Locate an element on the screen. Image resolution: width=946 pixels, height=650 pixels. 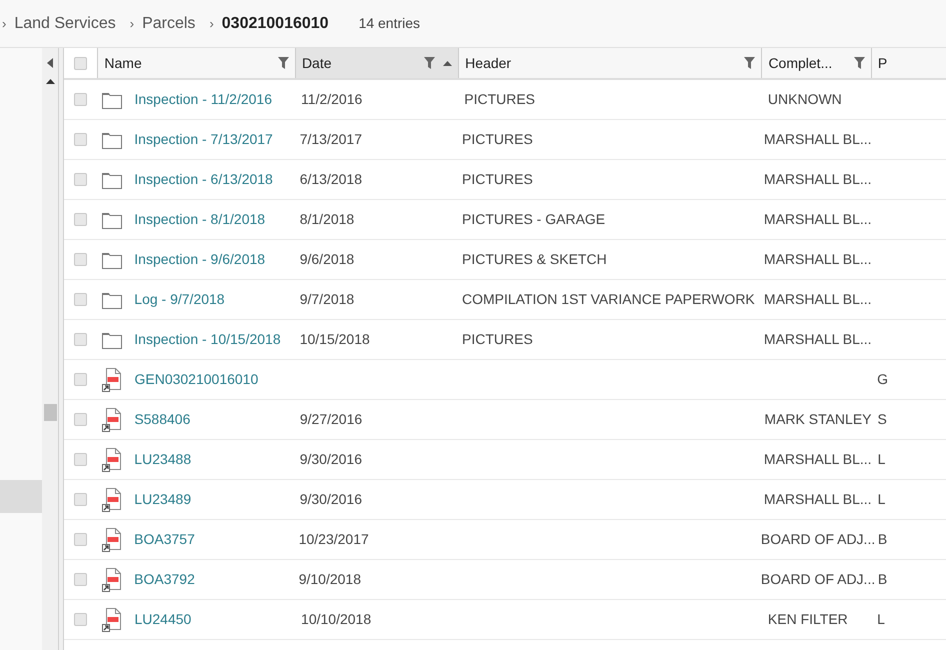
table-cell-text: 9/27/2016 is located at coordinates (331, 419).